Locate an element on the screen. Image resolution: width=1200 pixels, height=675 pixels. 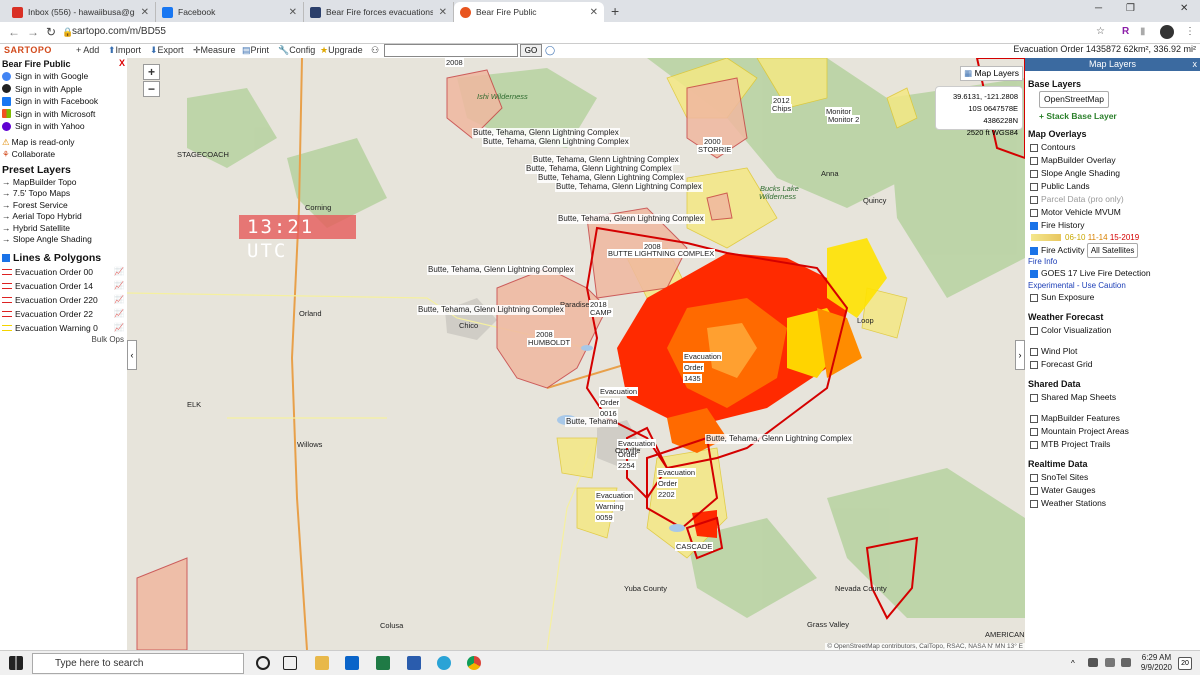
shared-sheets-row: Shared Map Sheets is located at coordinates (1112, 397).